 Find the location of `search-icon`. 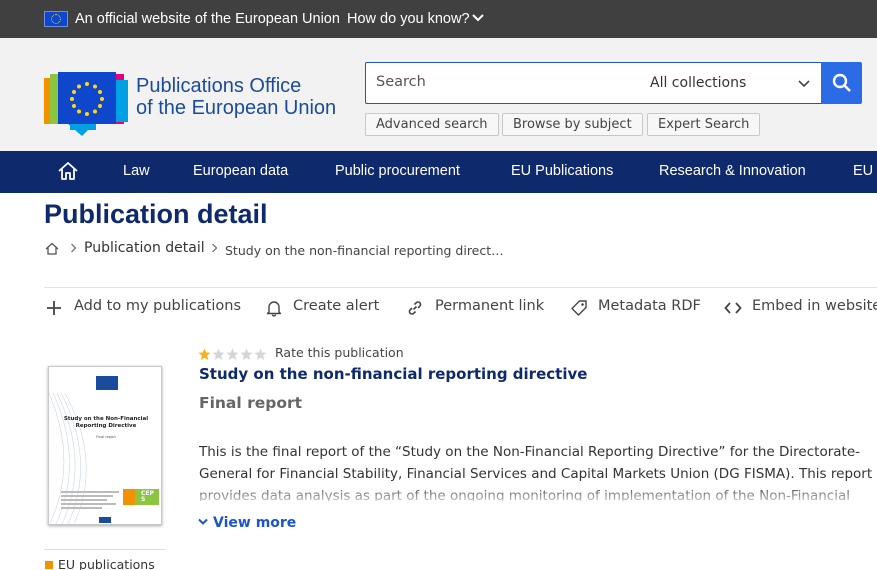

search-icon is located at coordinates (841, 82).